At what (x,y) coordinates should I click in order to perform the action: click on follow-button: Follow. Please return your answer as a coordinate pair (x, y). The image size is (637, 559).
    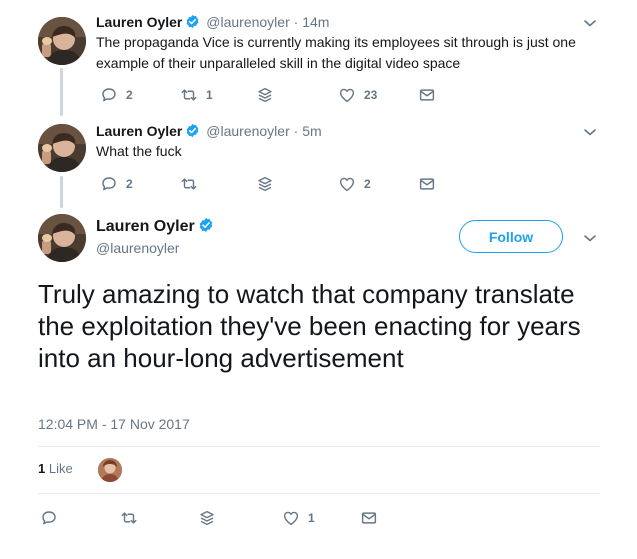
    Looking at the image, I should click on (511, 236).